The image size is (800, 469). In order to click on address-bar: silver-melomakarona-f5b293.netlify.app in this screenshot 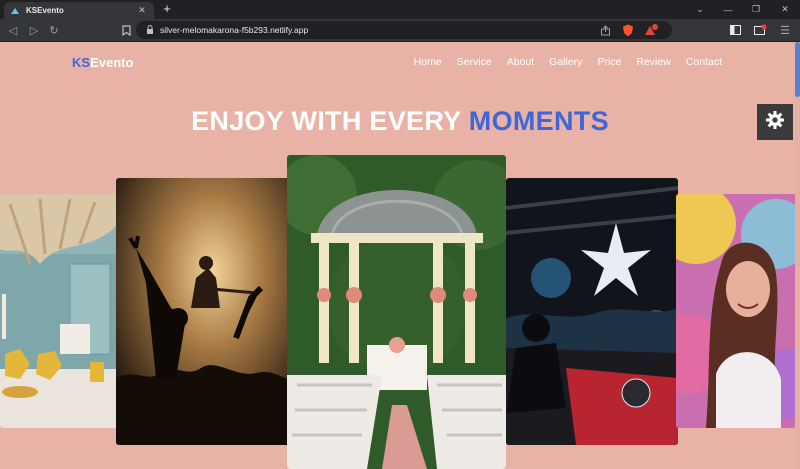, I will do `click(404, 30)`.